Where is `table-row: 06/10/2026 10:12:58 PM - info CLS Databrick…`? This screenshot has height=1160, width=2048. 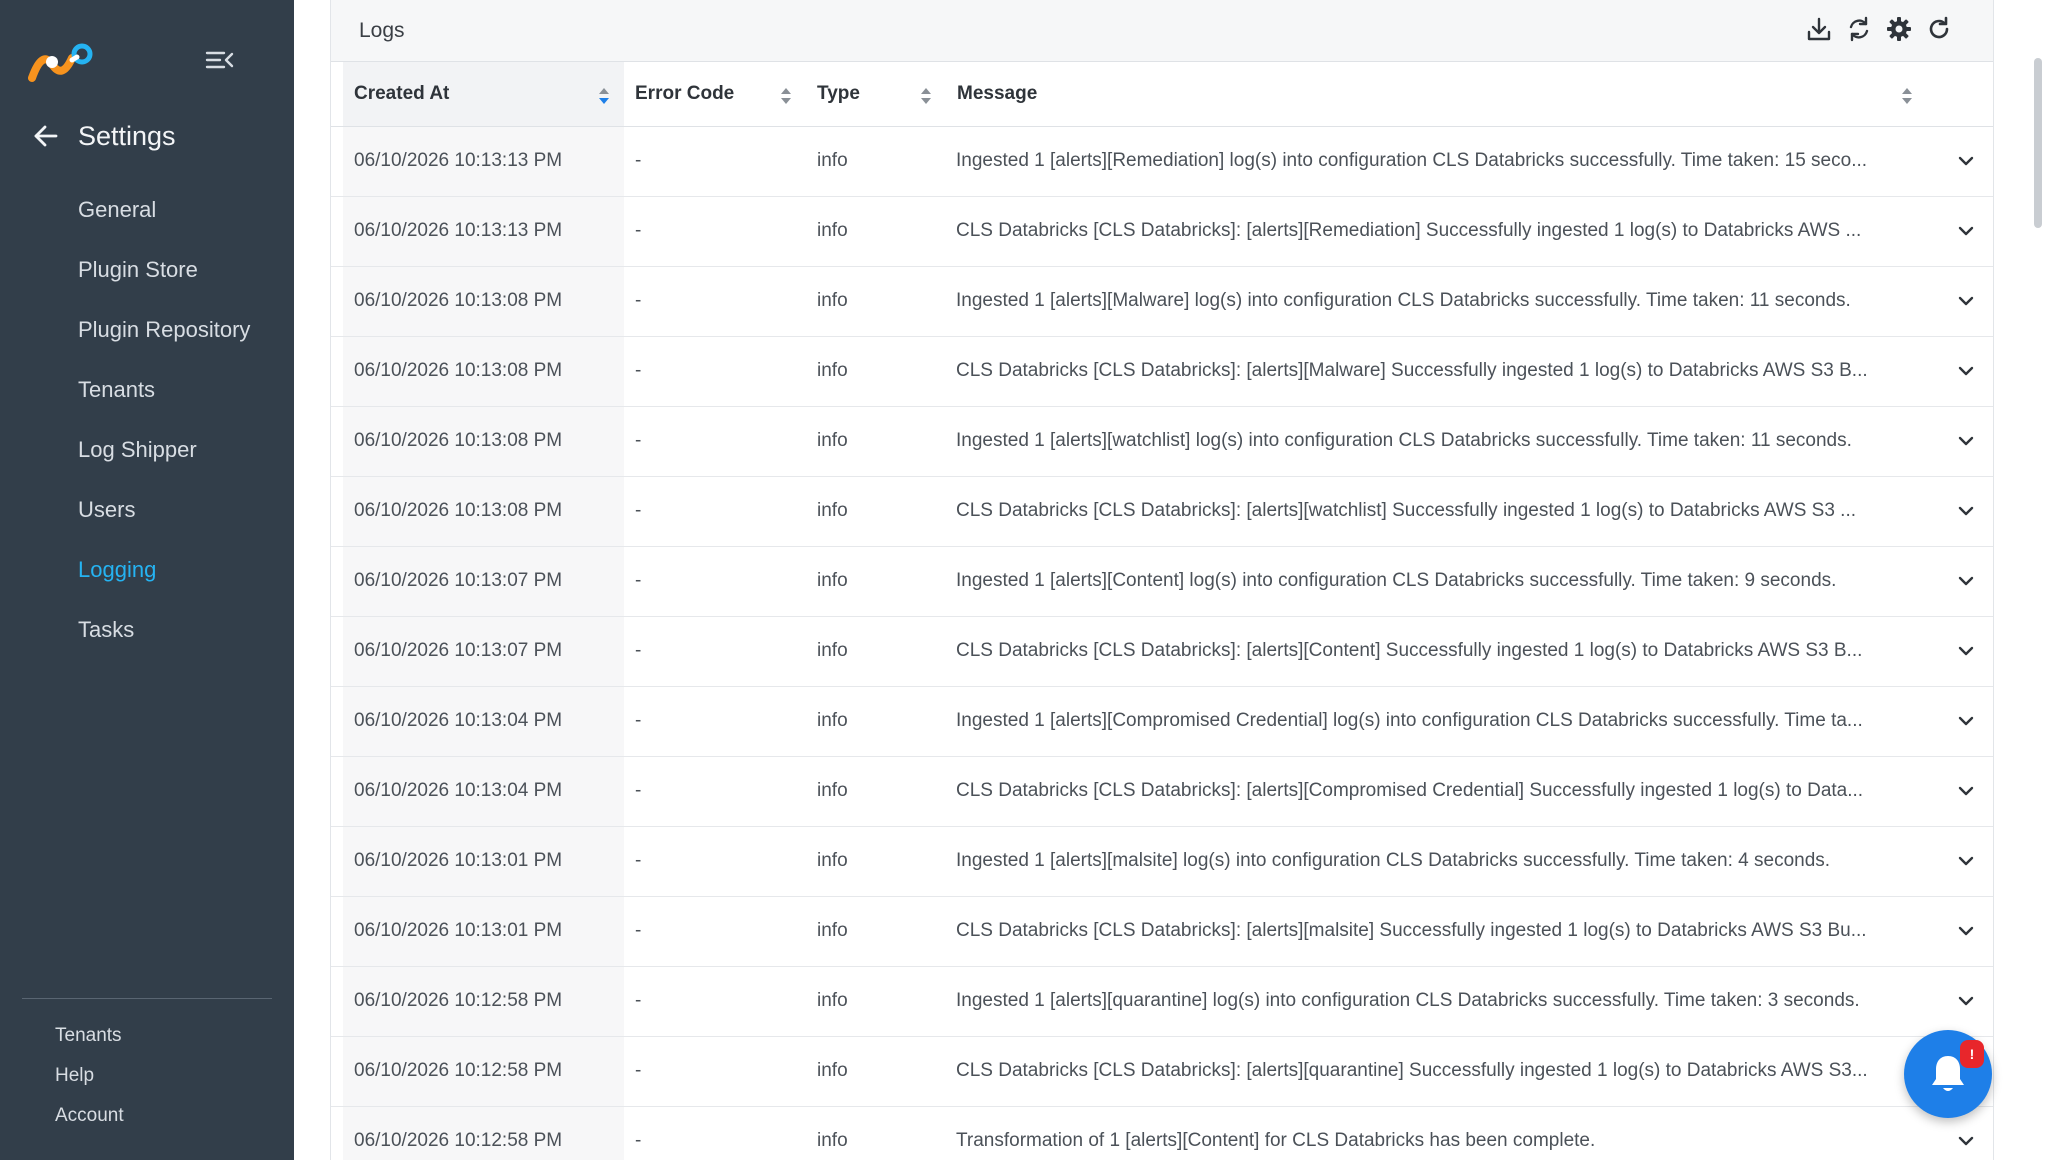
table-row: 06/10/2026 10:12:58 PM - info CLS Databrick… is located at coordinates (1162, 1071).